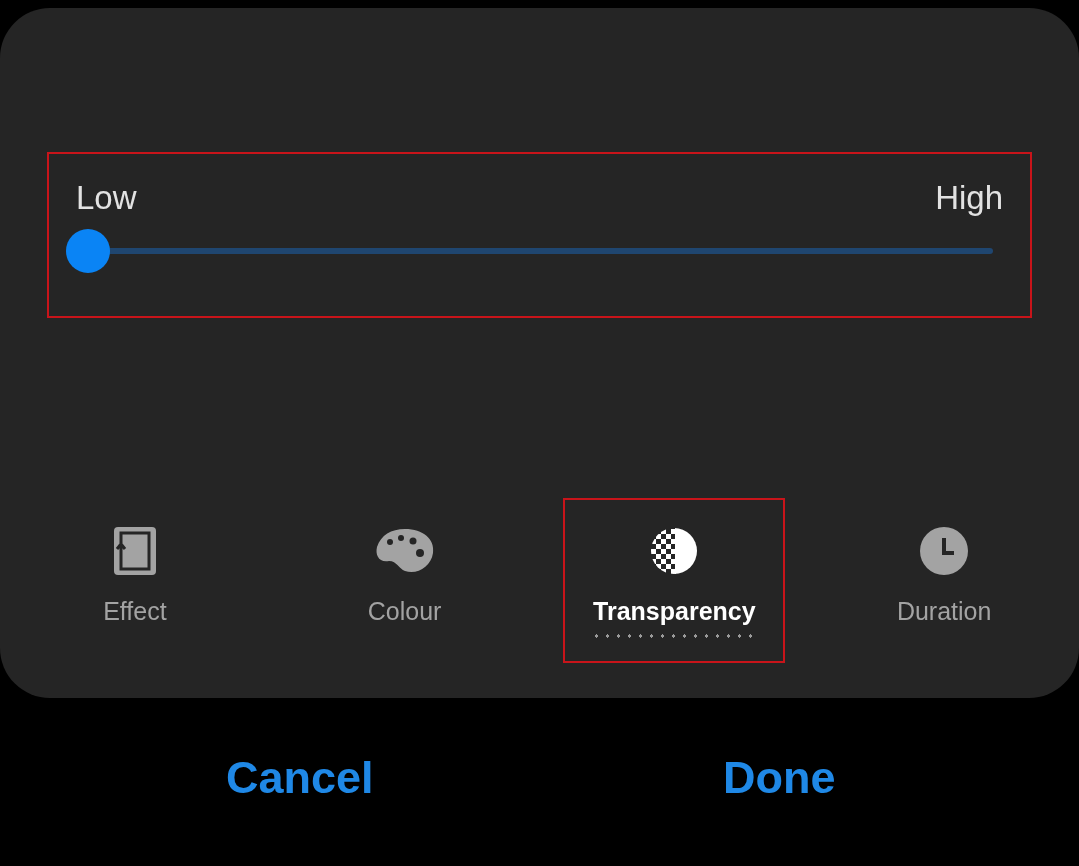  I want to click on high-label: High, so click(969, 198).